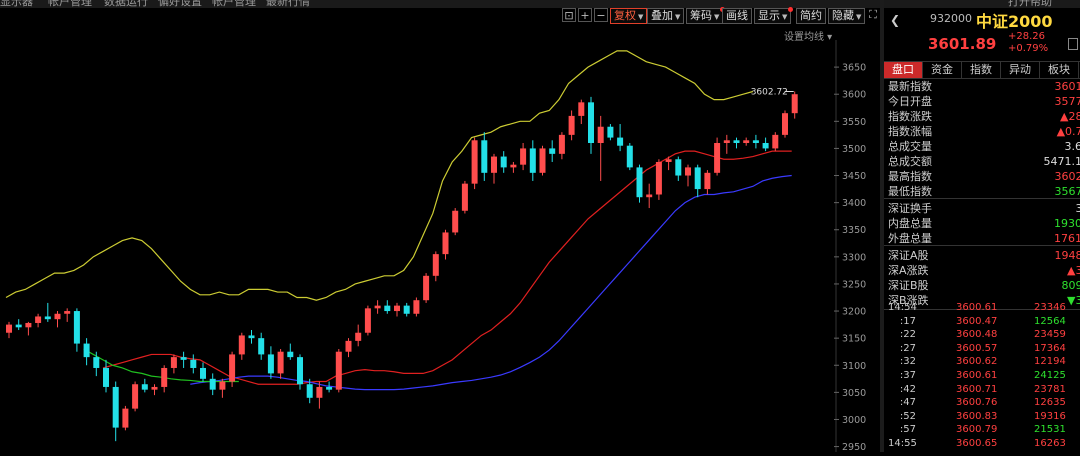 The image size is (1080, 456). Describe the element at coordinates (902, 334) in the screenshot. I see `tick-time: :22` at that location.